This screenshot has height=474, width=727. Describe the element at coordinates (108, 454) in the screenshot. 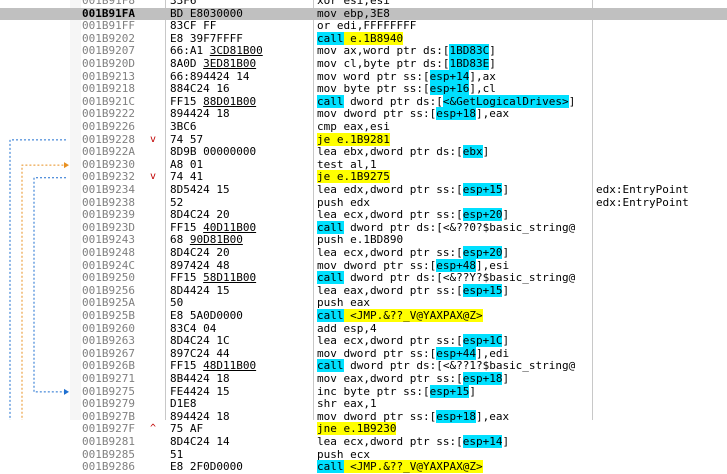

I see `address-cell: 001B9285` at that location.